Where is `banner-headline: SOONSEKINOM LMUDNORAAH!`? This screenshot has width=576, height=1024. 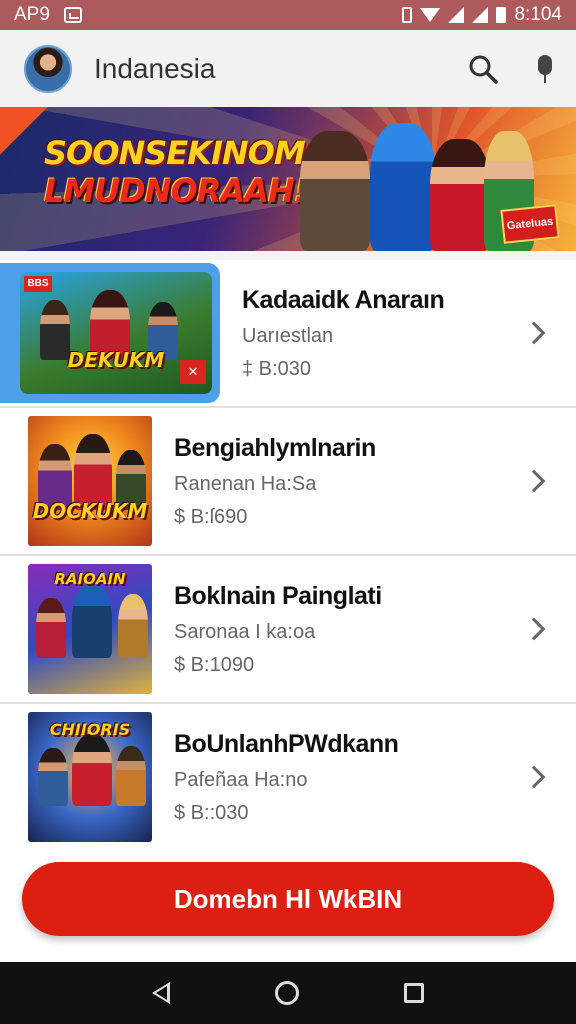 banner-headline: SOONSEKINOM LMUDNORAAH! is located at coordinates (176, 172).